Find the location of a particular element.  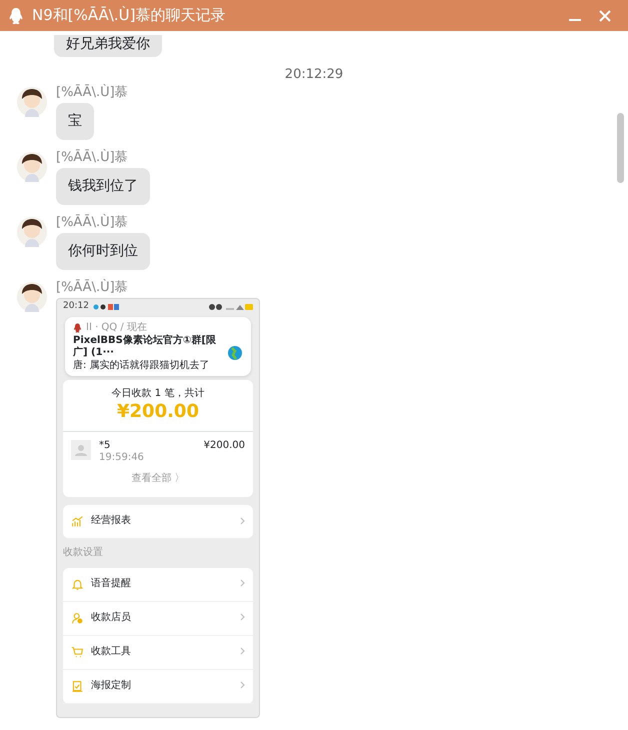

summary-caption: 今日收款 1 笔，共计 is located at coordinates (158, 393).